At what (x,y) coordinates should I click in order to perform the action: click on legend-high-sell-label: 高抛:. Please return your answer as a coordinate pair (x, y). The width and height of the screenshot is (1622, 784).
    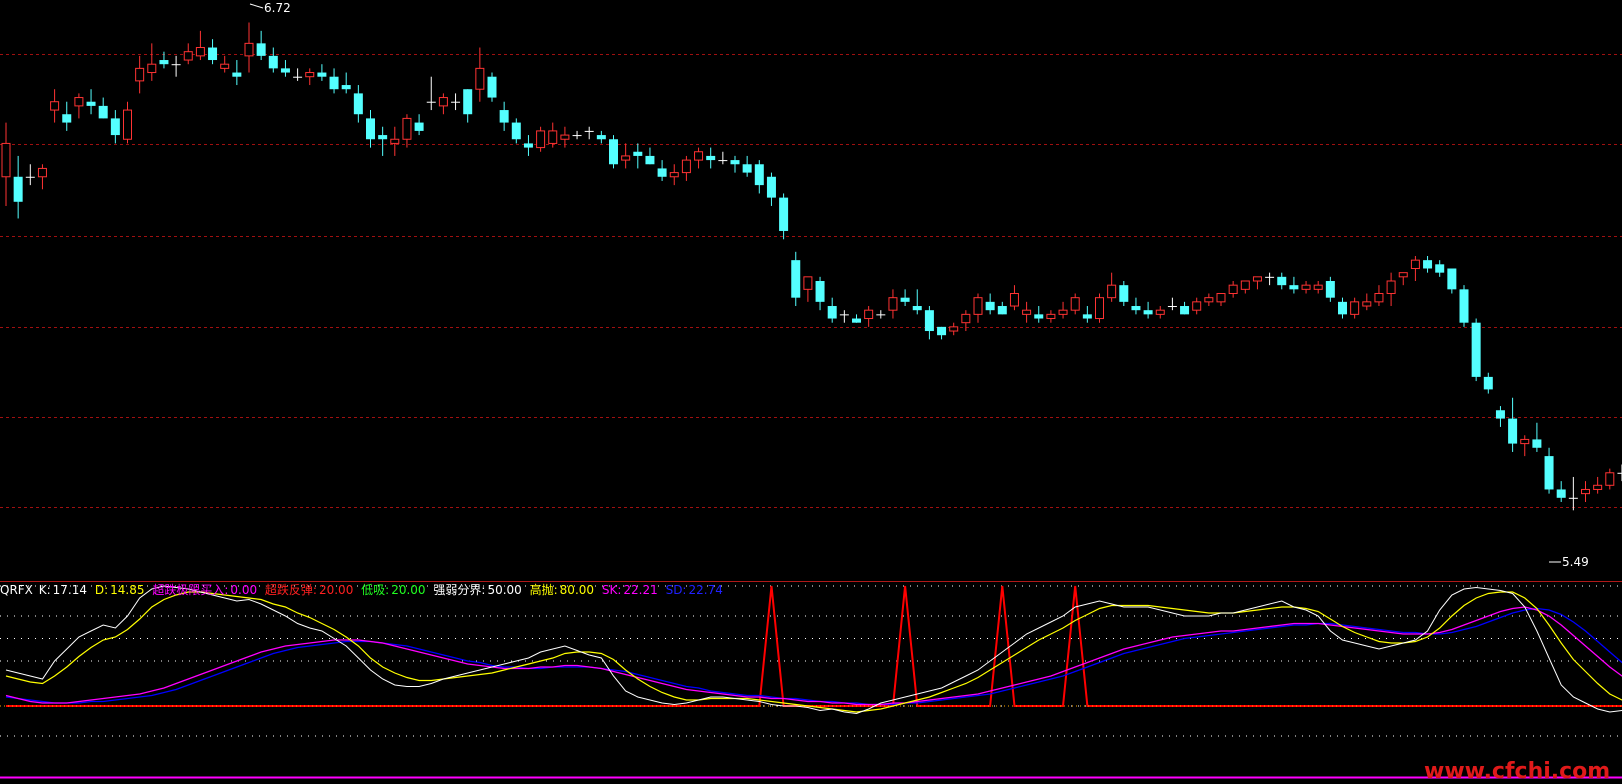
    Looking at the image, I should click on (543, 590).